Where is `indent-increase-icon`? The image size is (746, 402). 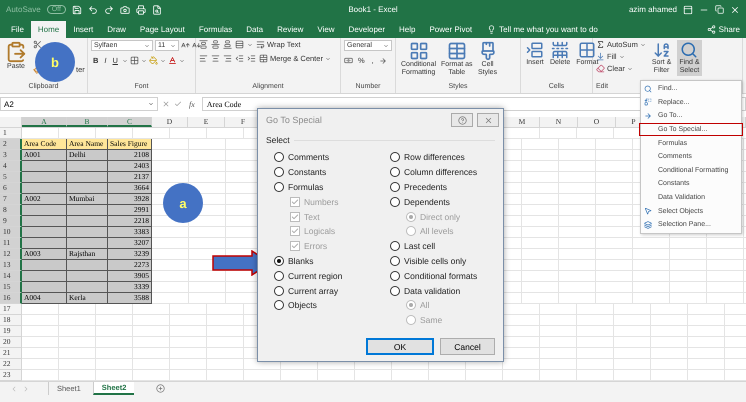 indent-increase-icon is located at coordinates (251, 58).